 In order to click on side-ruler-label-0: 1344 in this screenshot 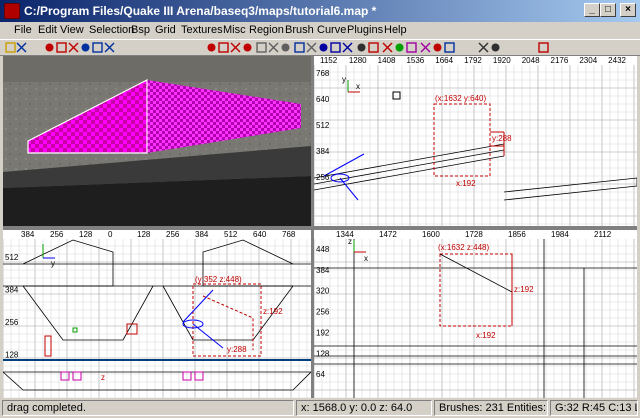, I will do `click(345, 234)`.